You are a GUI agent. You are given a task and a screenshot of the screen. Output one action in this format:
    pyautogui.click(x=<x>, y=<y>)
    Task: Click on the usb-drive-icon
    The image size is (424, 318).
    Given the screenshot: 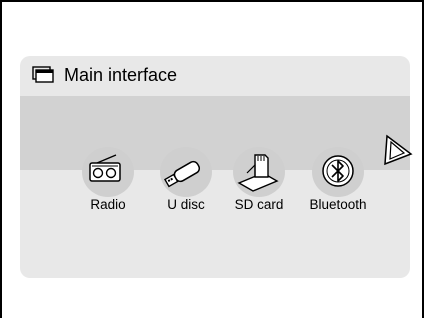 What is the action you would take?
    pyautogui.click(x=182, y=174)
    